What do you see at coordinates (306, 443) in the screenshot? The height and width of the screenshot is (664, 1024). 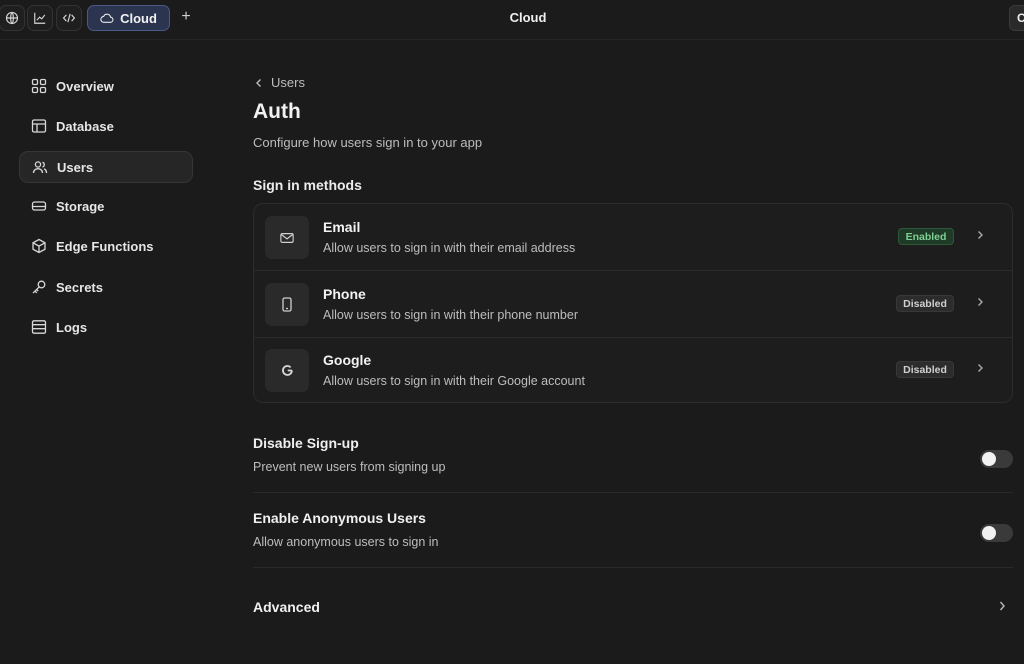 I see `disable-signup-title: Disable Sign-up` at bounding box center [306, 443].